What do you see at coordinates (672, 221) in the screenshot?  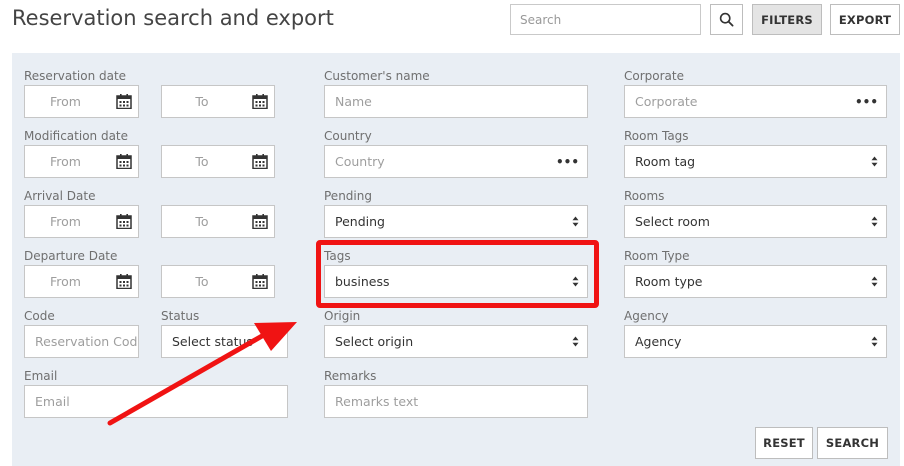 I see `rooms-select-value: Select room` at bounding box center [672, 221].